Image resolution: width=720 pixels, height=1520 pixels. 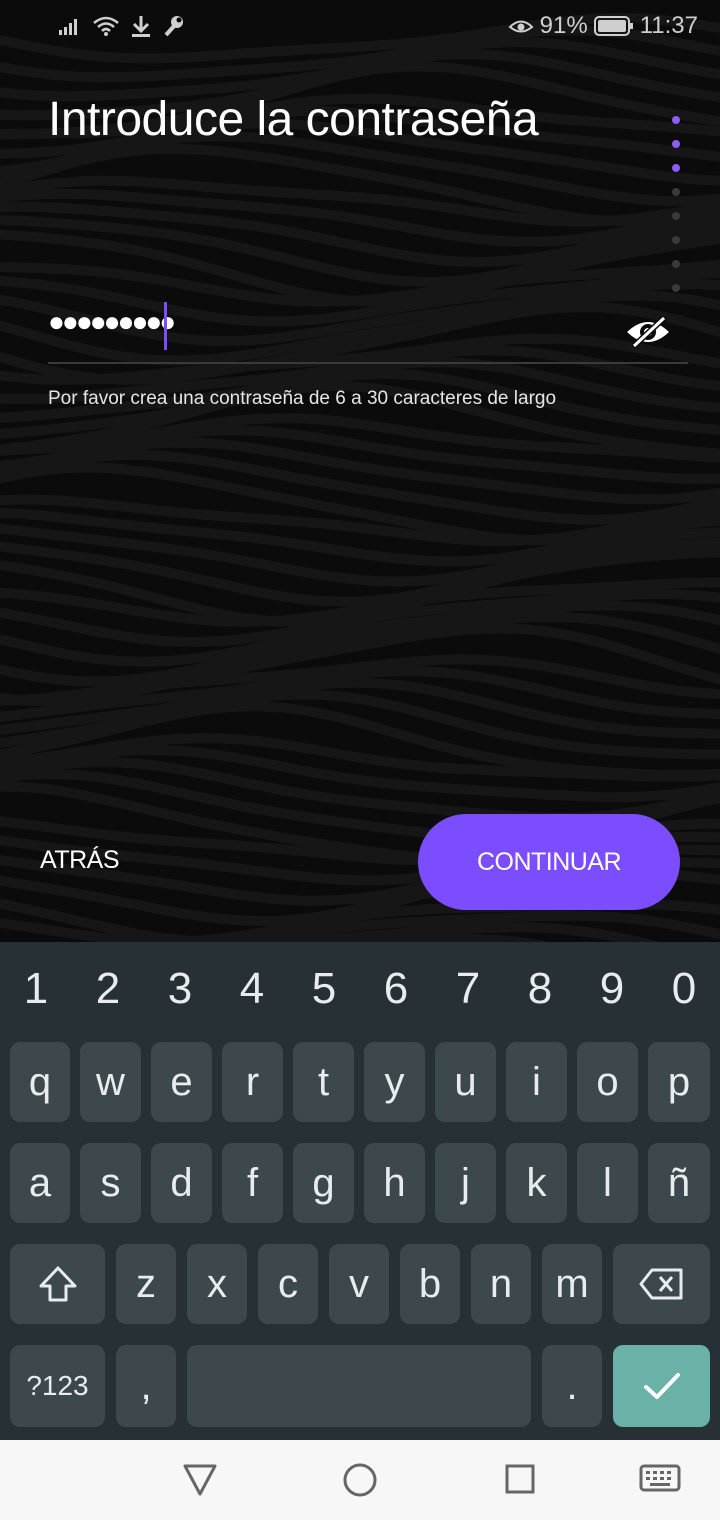 What do you see at coordinates (607, 1082) in the screenshot?
I see `key-o: o` at bounding box center [607, 1082].